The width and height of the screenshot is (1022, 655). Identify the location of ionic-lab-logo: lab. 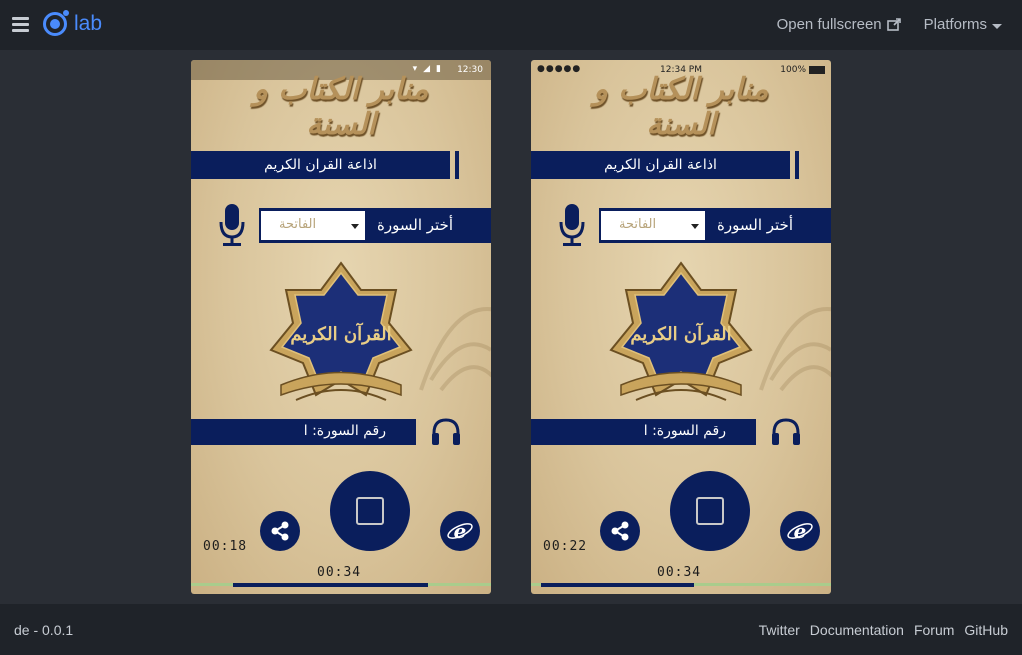
(73, 23).